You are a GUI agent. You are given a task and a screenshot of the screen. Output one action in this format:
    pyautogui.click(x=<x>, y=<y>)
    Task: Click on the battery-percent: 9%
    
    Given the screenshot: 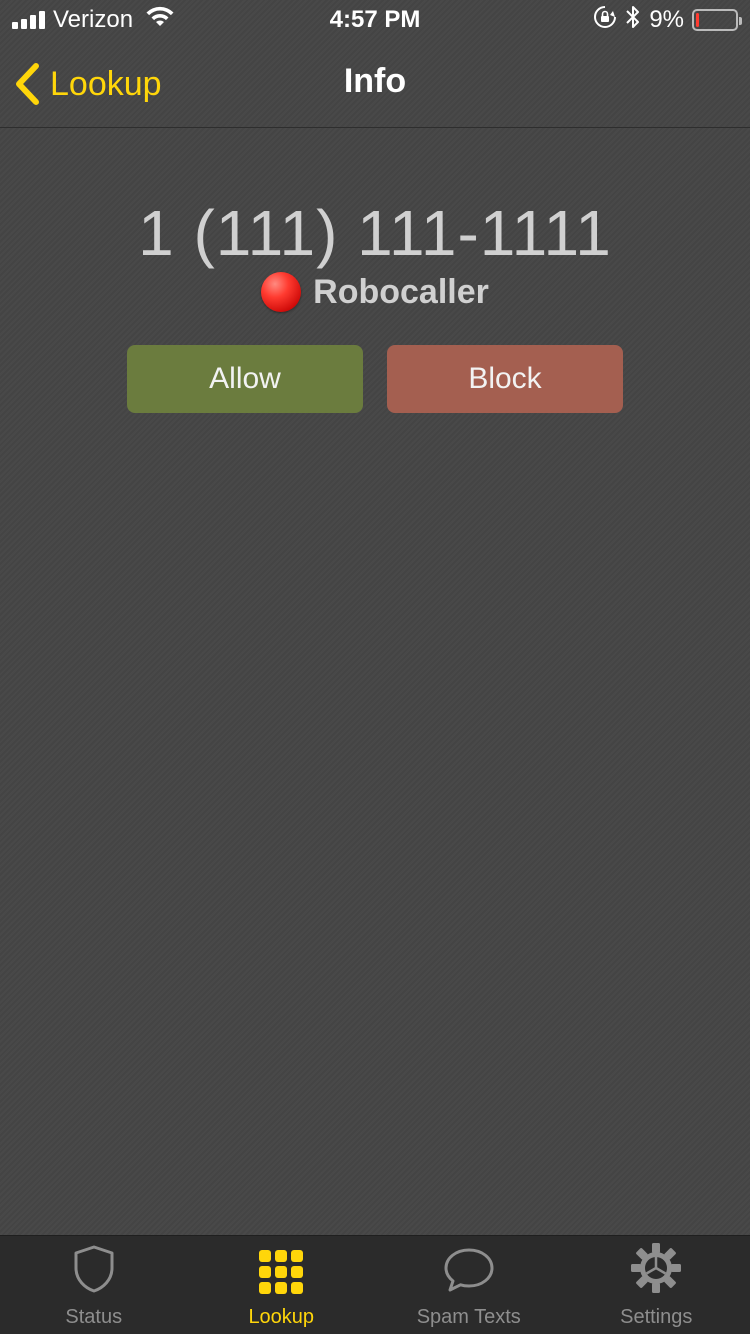 What is the action you would take?
    pyautogui.click(x=666, y=19)
    